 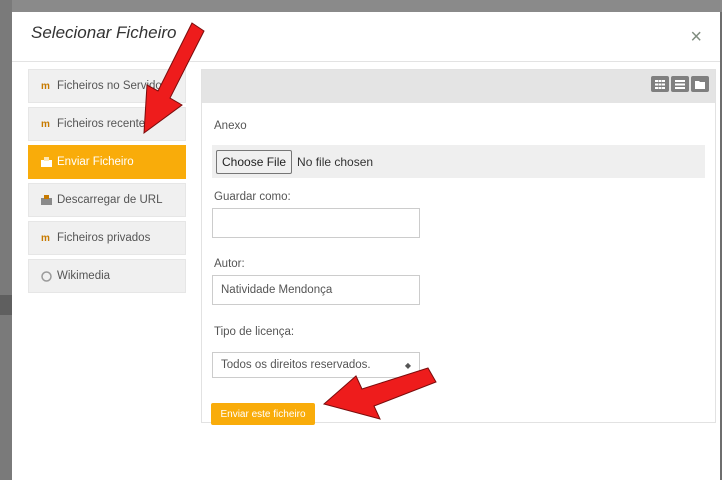 What do you see at coordinates (6, 240) in the screenshot?
I see `background-page-left` at bounding box center [6, 240].